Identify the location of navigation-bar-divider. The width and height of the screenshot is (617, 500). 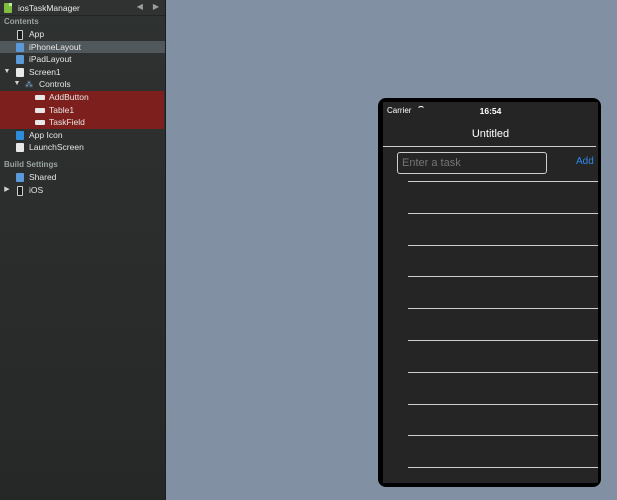
(489, 146).